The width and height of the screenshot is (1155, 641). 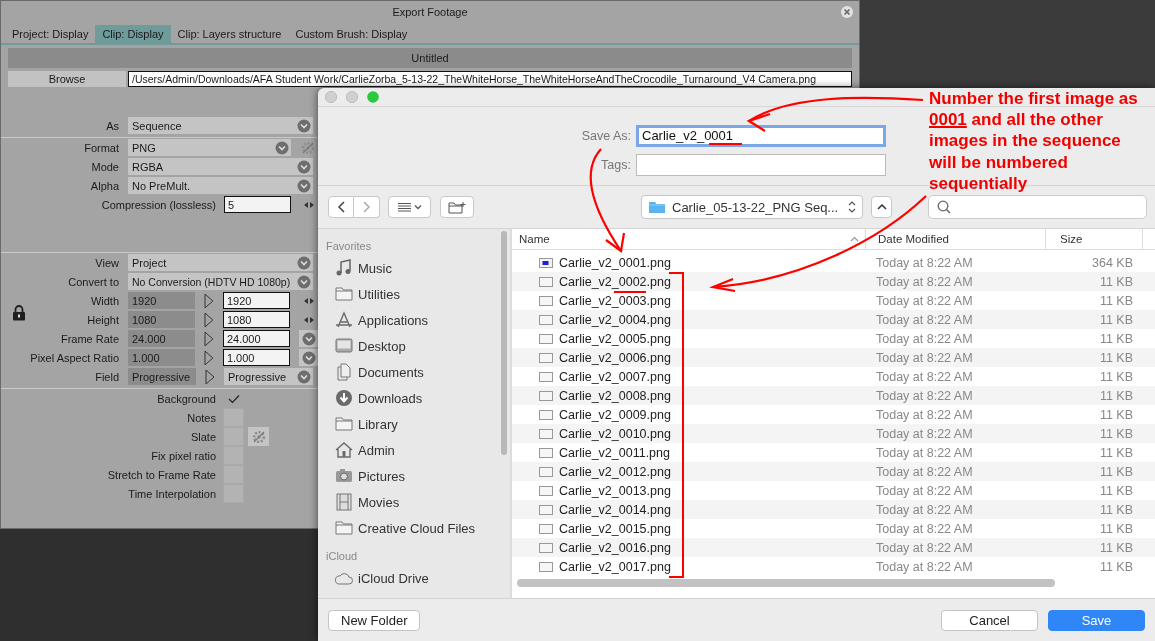 What do you see at coordinates (606, 135) in the screenshot?
I see `field-label: Save As:` at bounding box center [606, 135].